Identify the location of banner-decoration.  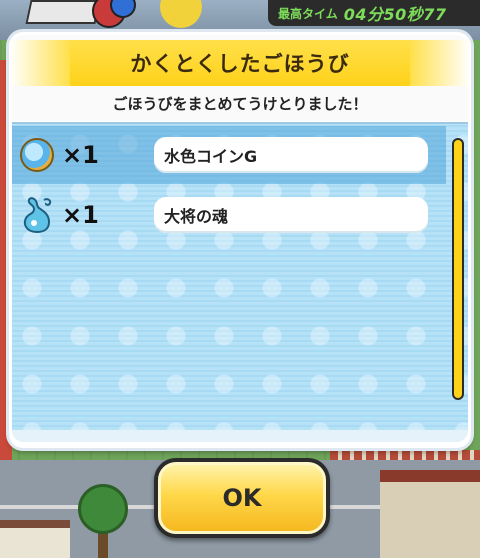
(63, 12).